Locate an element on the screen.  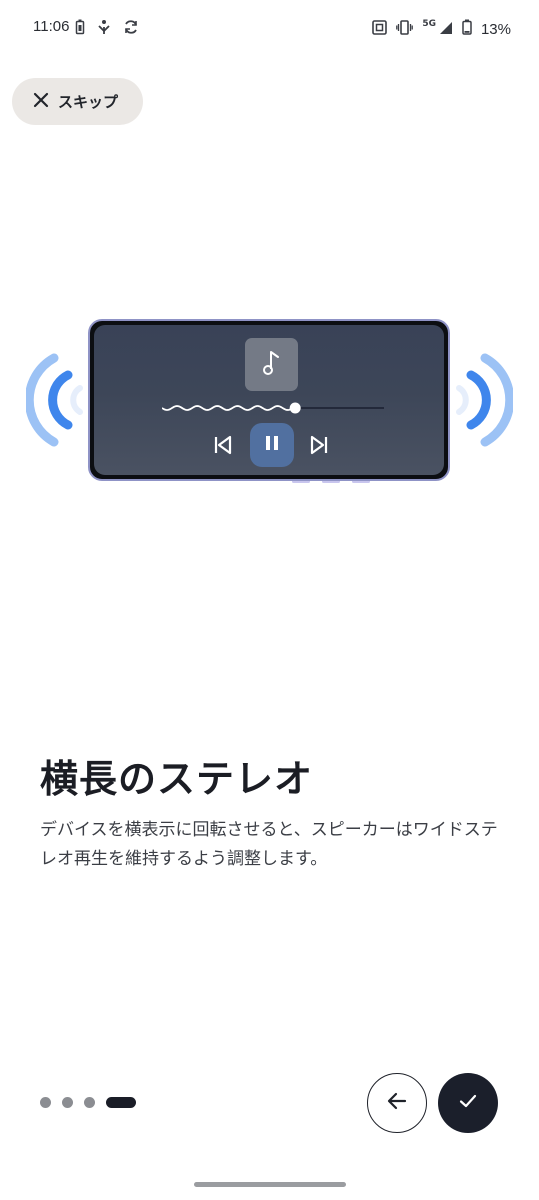
close-icon is located at coordinates (41, 102).